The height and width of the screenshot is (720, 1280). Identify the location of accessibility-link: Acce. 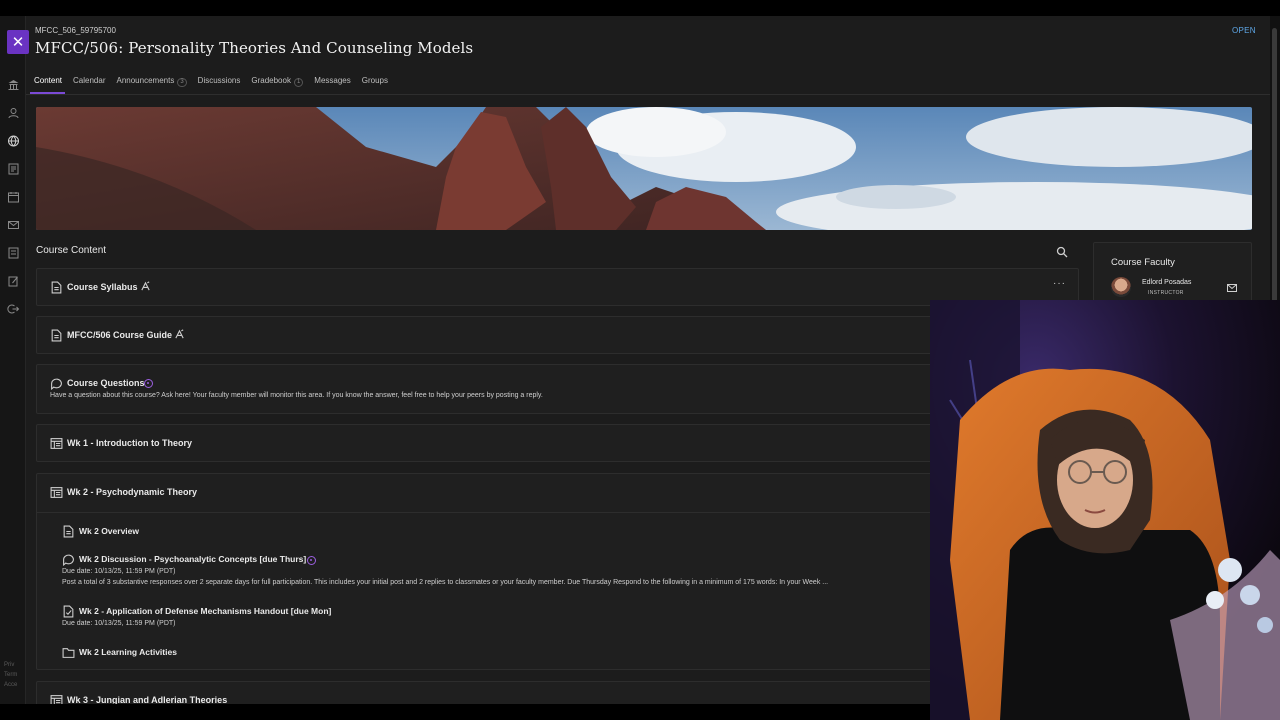
(10, 685).